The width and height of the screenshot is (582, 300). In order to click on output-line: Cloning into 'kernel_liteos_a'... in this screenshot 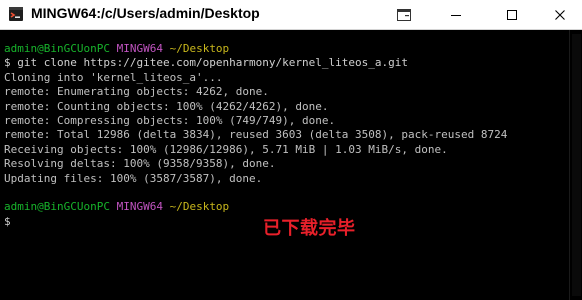, I will do `click(113, 77)`.